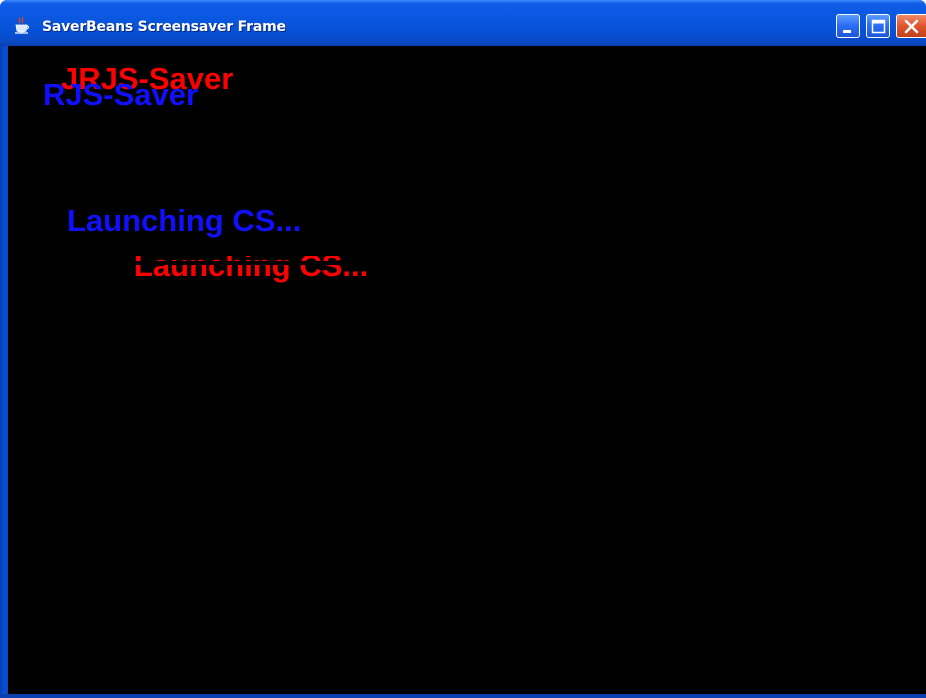 This screenshot has height=698, width=926. What do you see at coordinates (848, 26) in the screenshot?
I see `minimize-button` at bounding box center [848, 26].